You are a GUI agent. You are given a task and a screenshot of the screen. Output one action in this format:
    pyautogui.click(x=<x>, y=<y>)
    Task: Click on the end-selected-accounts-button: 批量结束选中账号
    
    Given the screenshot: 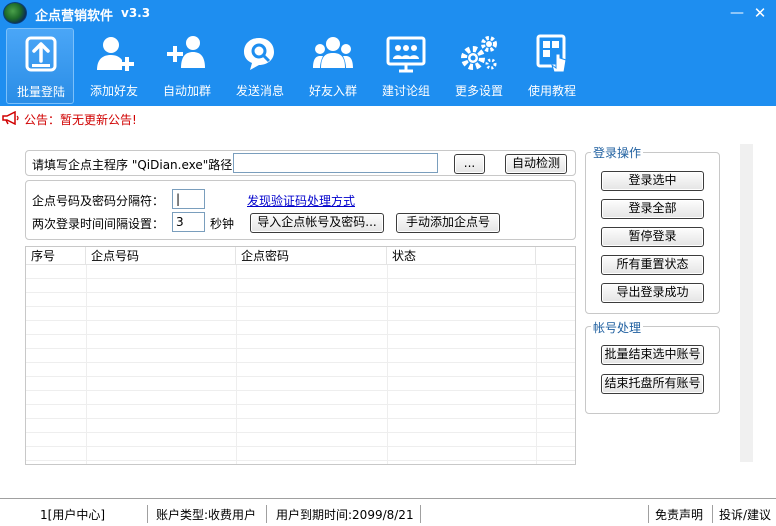 What is the action you would take?
    pyautogui.click(x=652, y=355)
    